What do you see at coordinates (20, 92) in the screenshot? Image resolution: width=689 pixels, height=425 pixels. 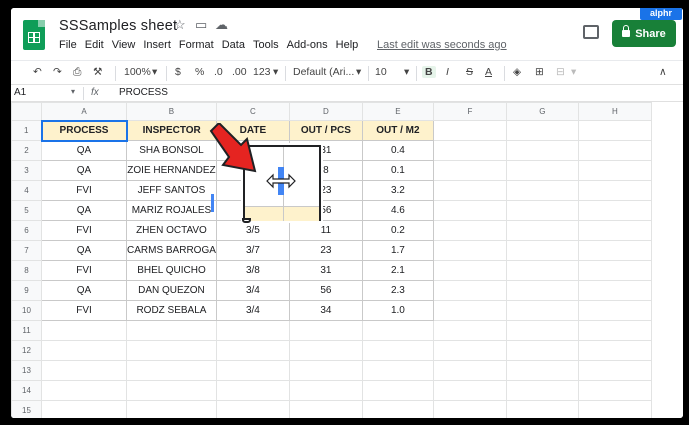 I see `name-box: A1` at bounding box center [20, 92].